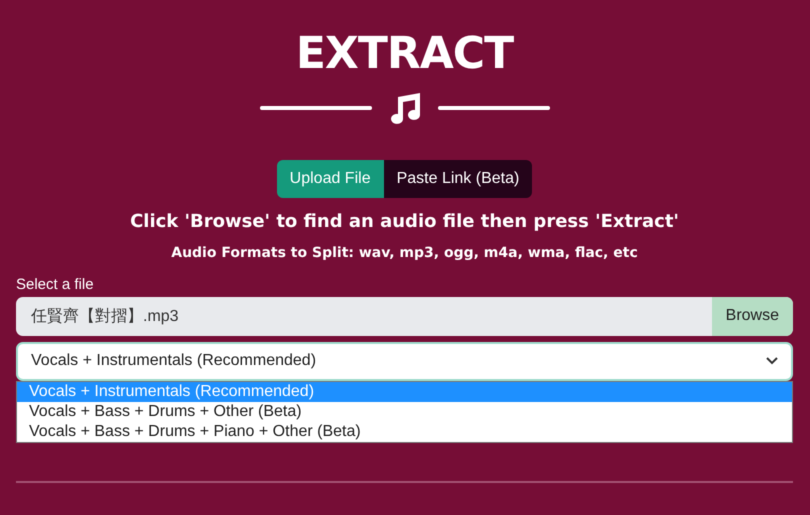 The image size is (810, 515). Describe the element at coordinates (404, 316) in the screenshot. I see `file-input: 任賢齊【對摺】.mp3 Browse` at that location.